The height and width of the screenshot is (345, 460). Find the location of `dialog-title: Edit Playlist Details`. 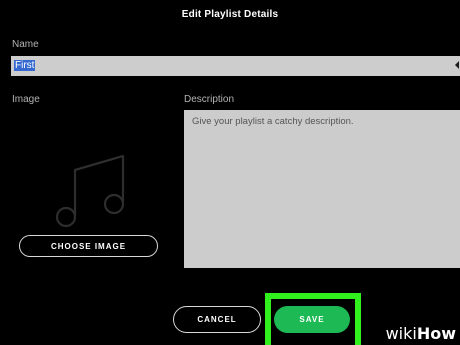

dialog-title: Edit Playlist Details is located at coordinates (230, 14).